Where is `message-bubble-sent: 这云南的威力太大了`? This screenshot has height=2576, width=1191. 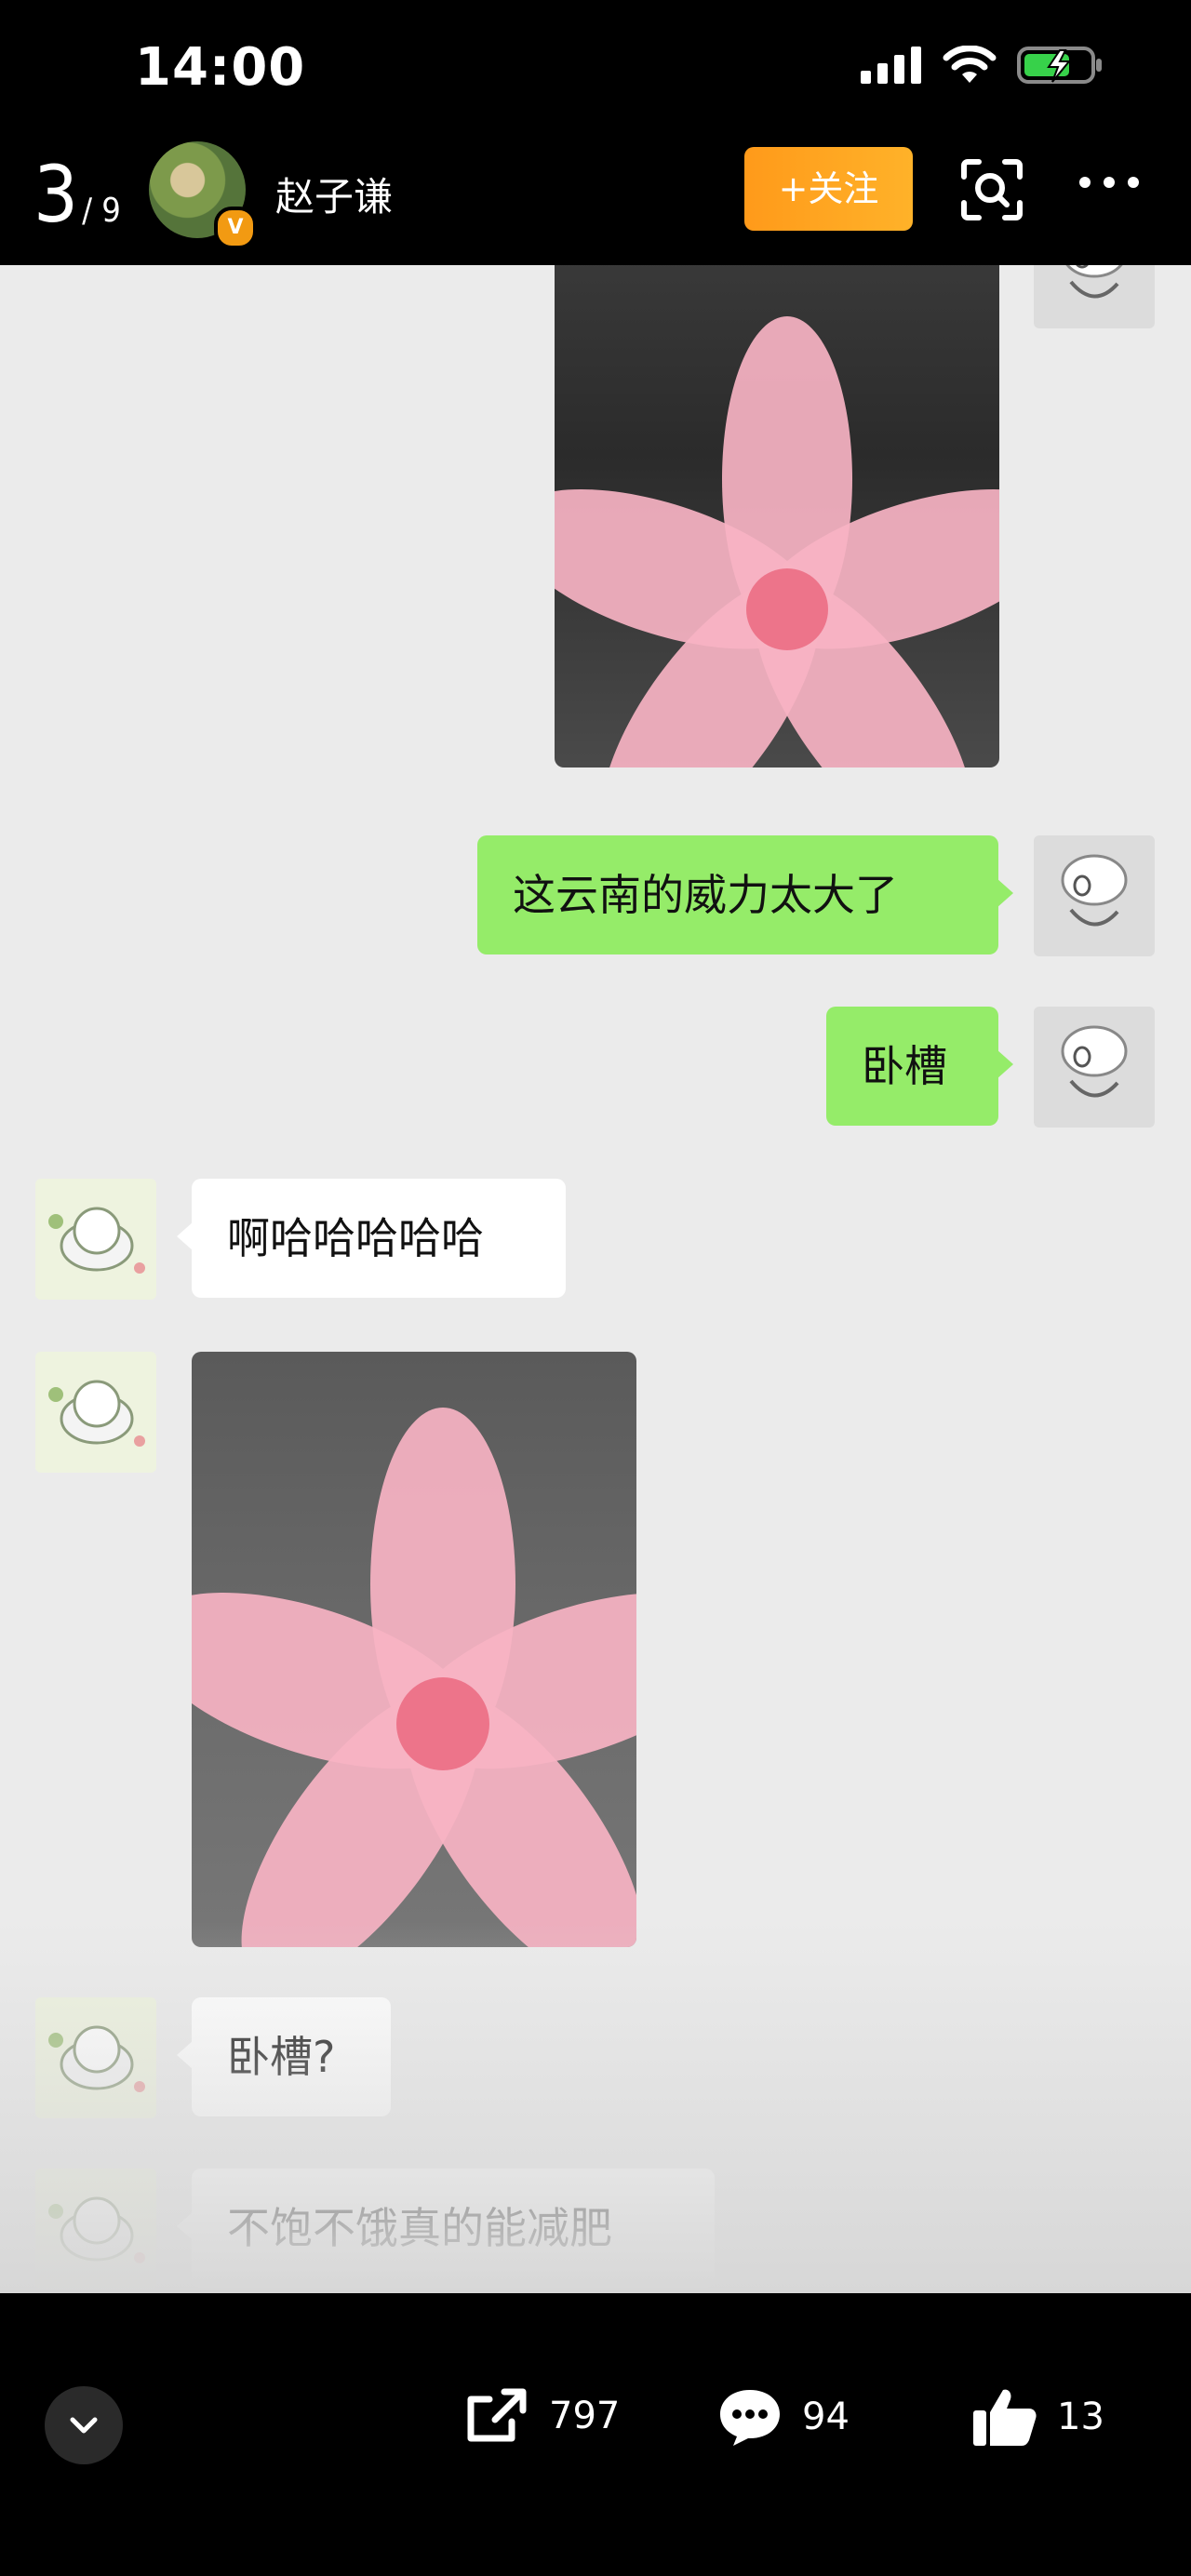 message-bubble-sent: 这云南的威力太大了 is located at coordinates (745, 894).